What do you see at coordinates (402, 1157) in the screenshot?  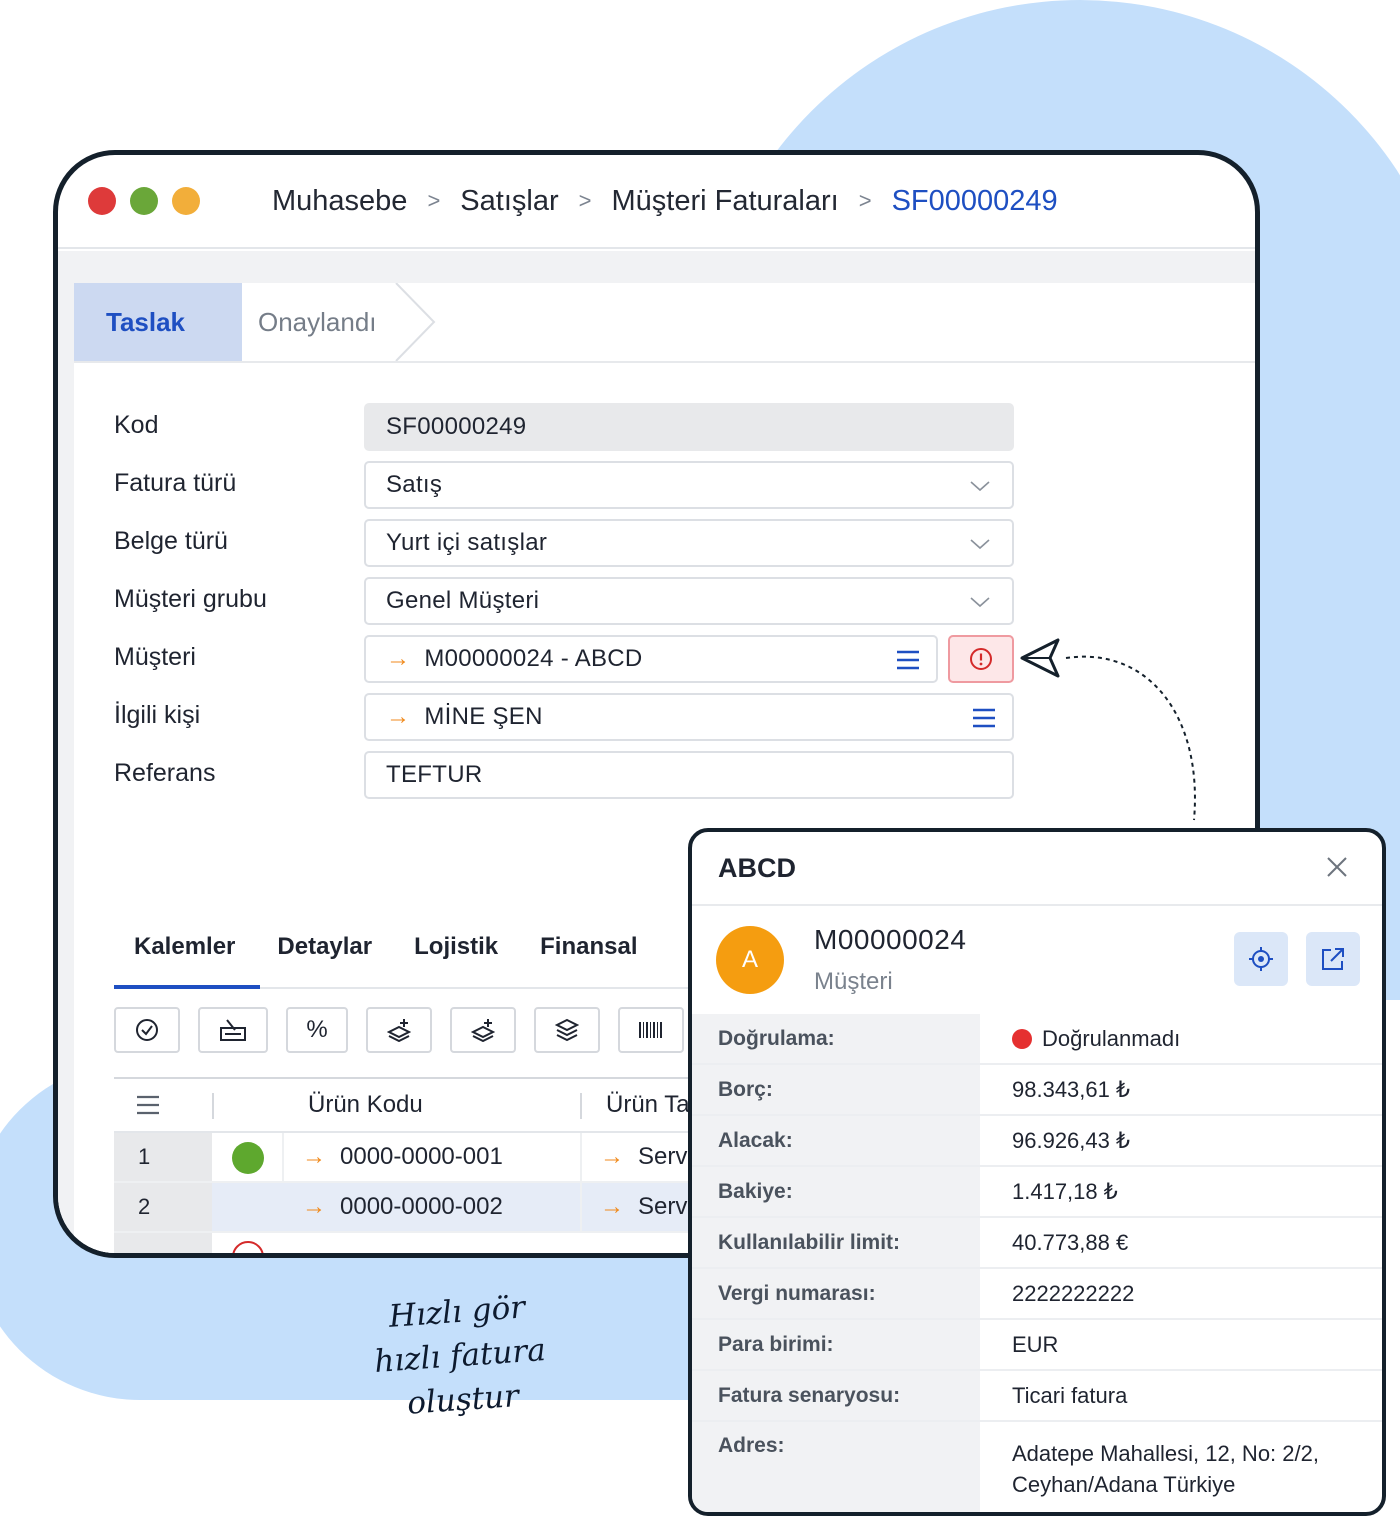 I see `product-code-cell: → 0000-0000-001` at bounding box center [402, 1157].